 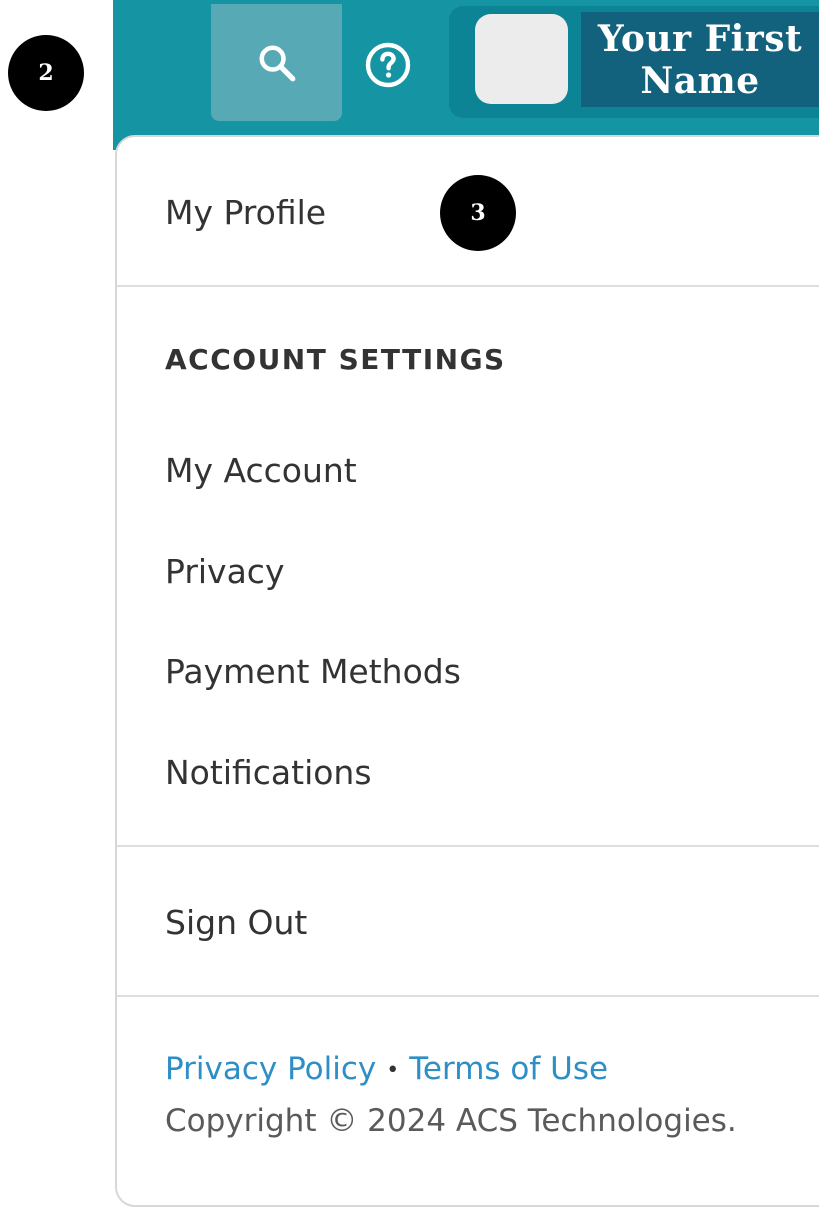 I want to click on footer-links: Privacy Policy • Terms of Use, so click(x=386, y=1069).